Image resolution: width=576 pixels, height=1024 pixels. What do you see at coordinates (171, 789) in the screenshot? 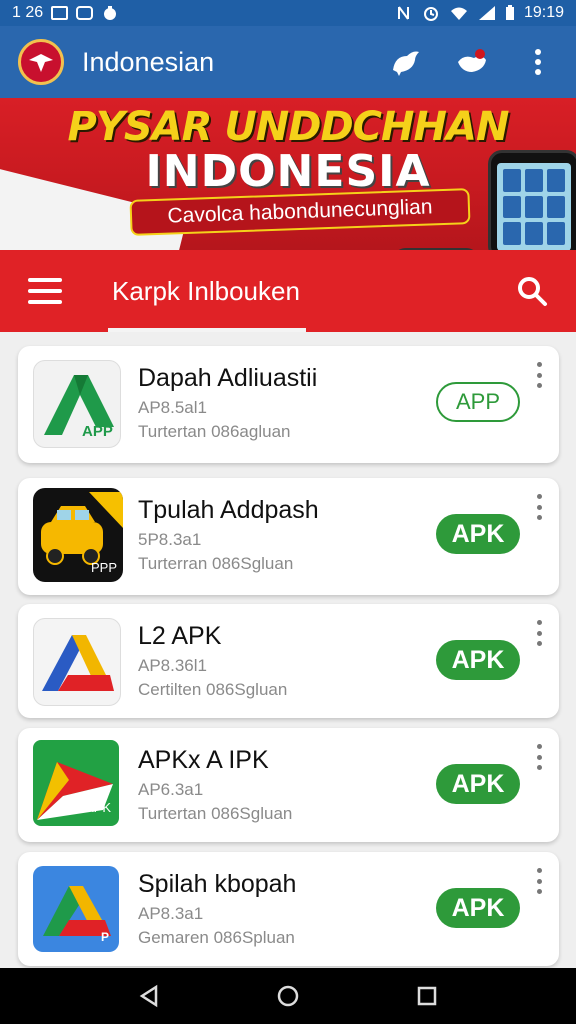
I see `app-version: AP6.3a1` at bounding box center [171, 789].